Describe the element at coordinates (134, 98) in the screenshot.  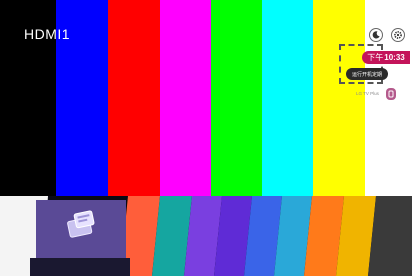
I see `color-bar-red` at that location.